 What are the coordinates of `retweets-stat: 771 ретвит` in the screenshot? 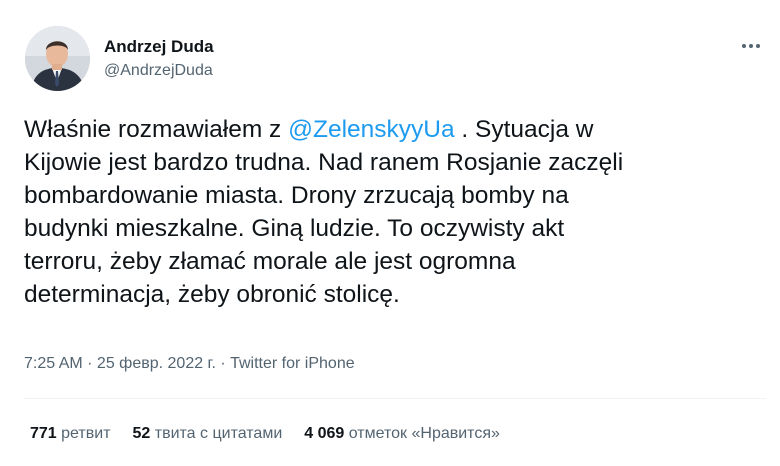 It's located at (70, 434).